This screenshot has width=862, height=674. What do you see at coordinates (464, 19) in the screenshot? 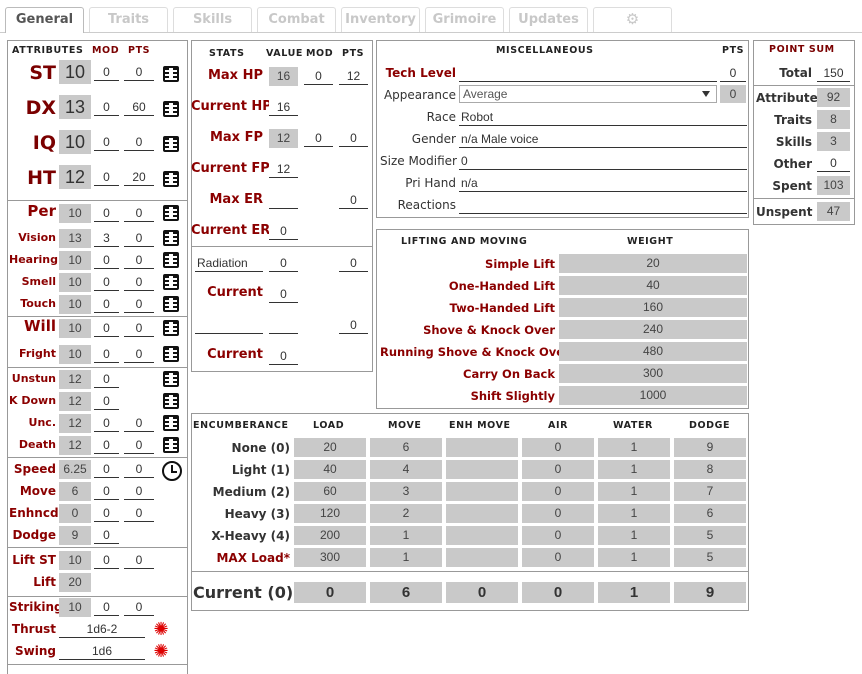
I see `tab-grimoire: Grimoire` at bounding box center [464, 19].